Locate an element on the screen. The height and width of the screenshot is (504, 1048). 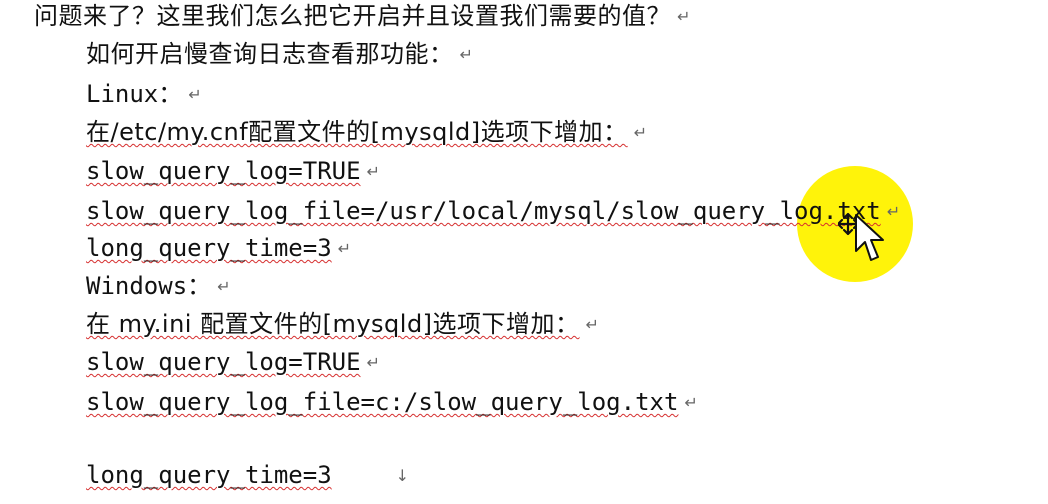
windows-config-instruction-line: 在 my.ini 配置文件的[mysqld]选项下增加： ↵ is located at coordinates (342, 324).